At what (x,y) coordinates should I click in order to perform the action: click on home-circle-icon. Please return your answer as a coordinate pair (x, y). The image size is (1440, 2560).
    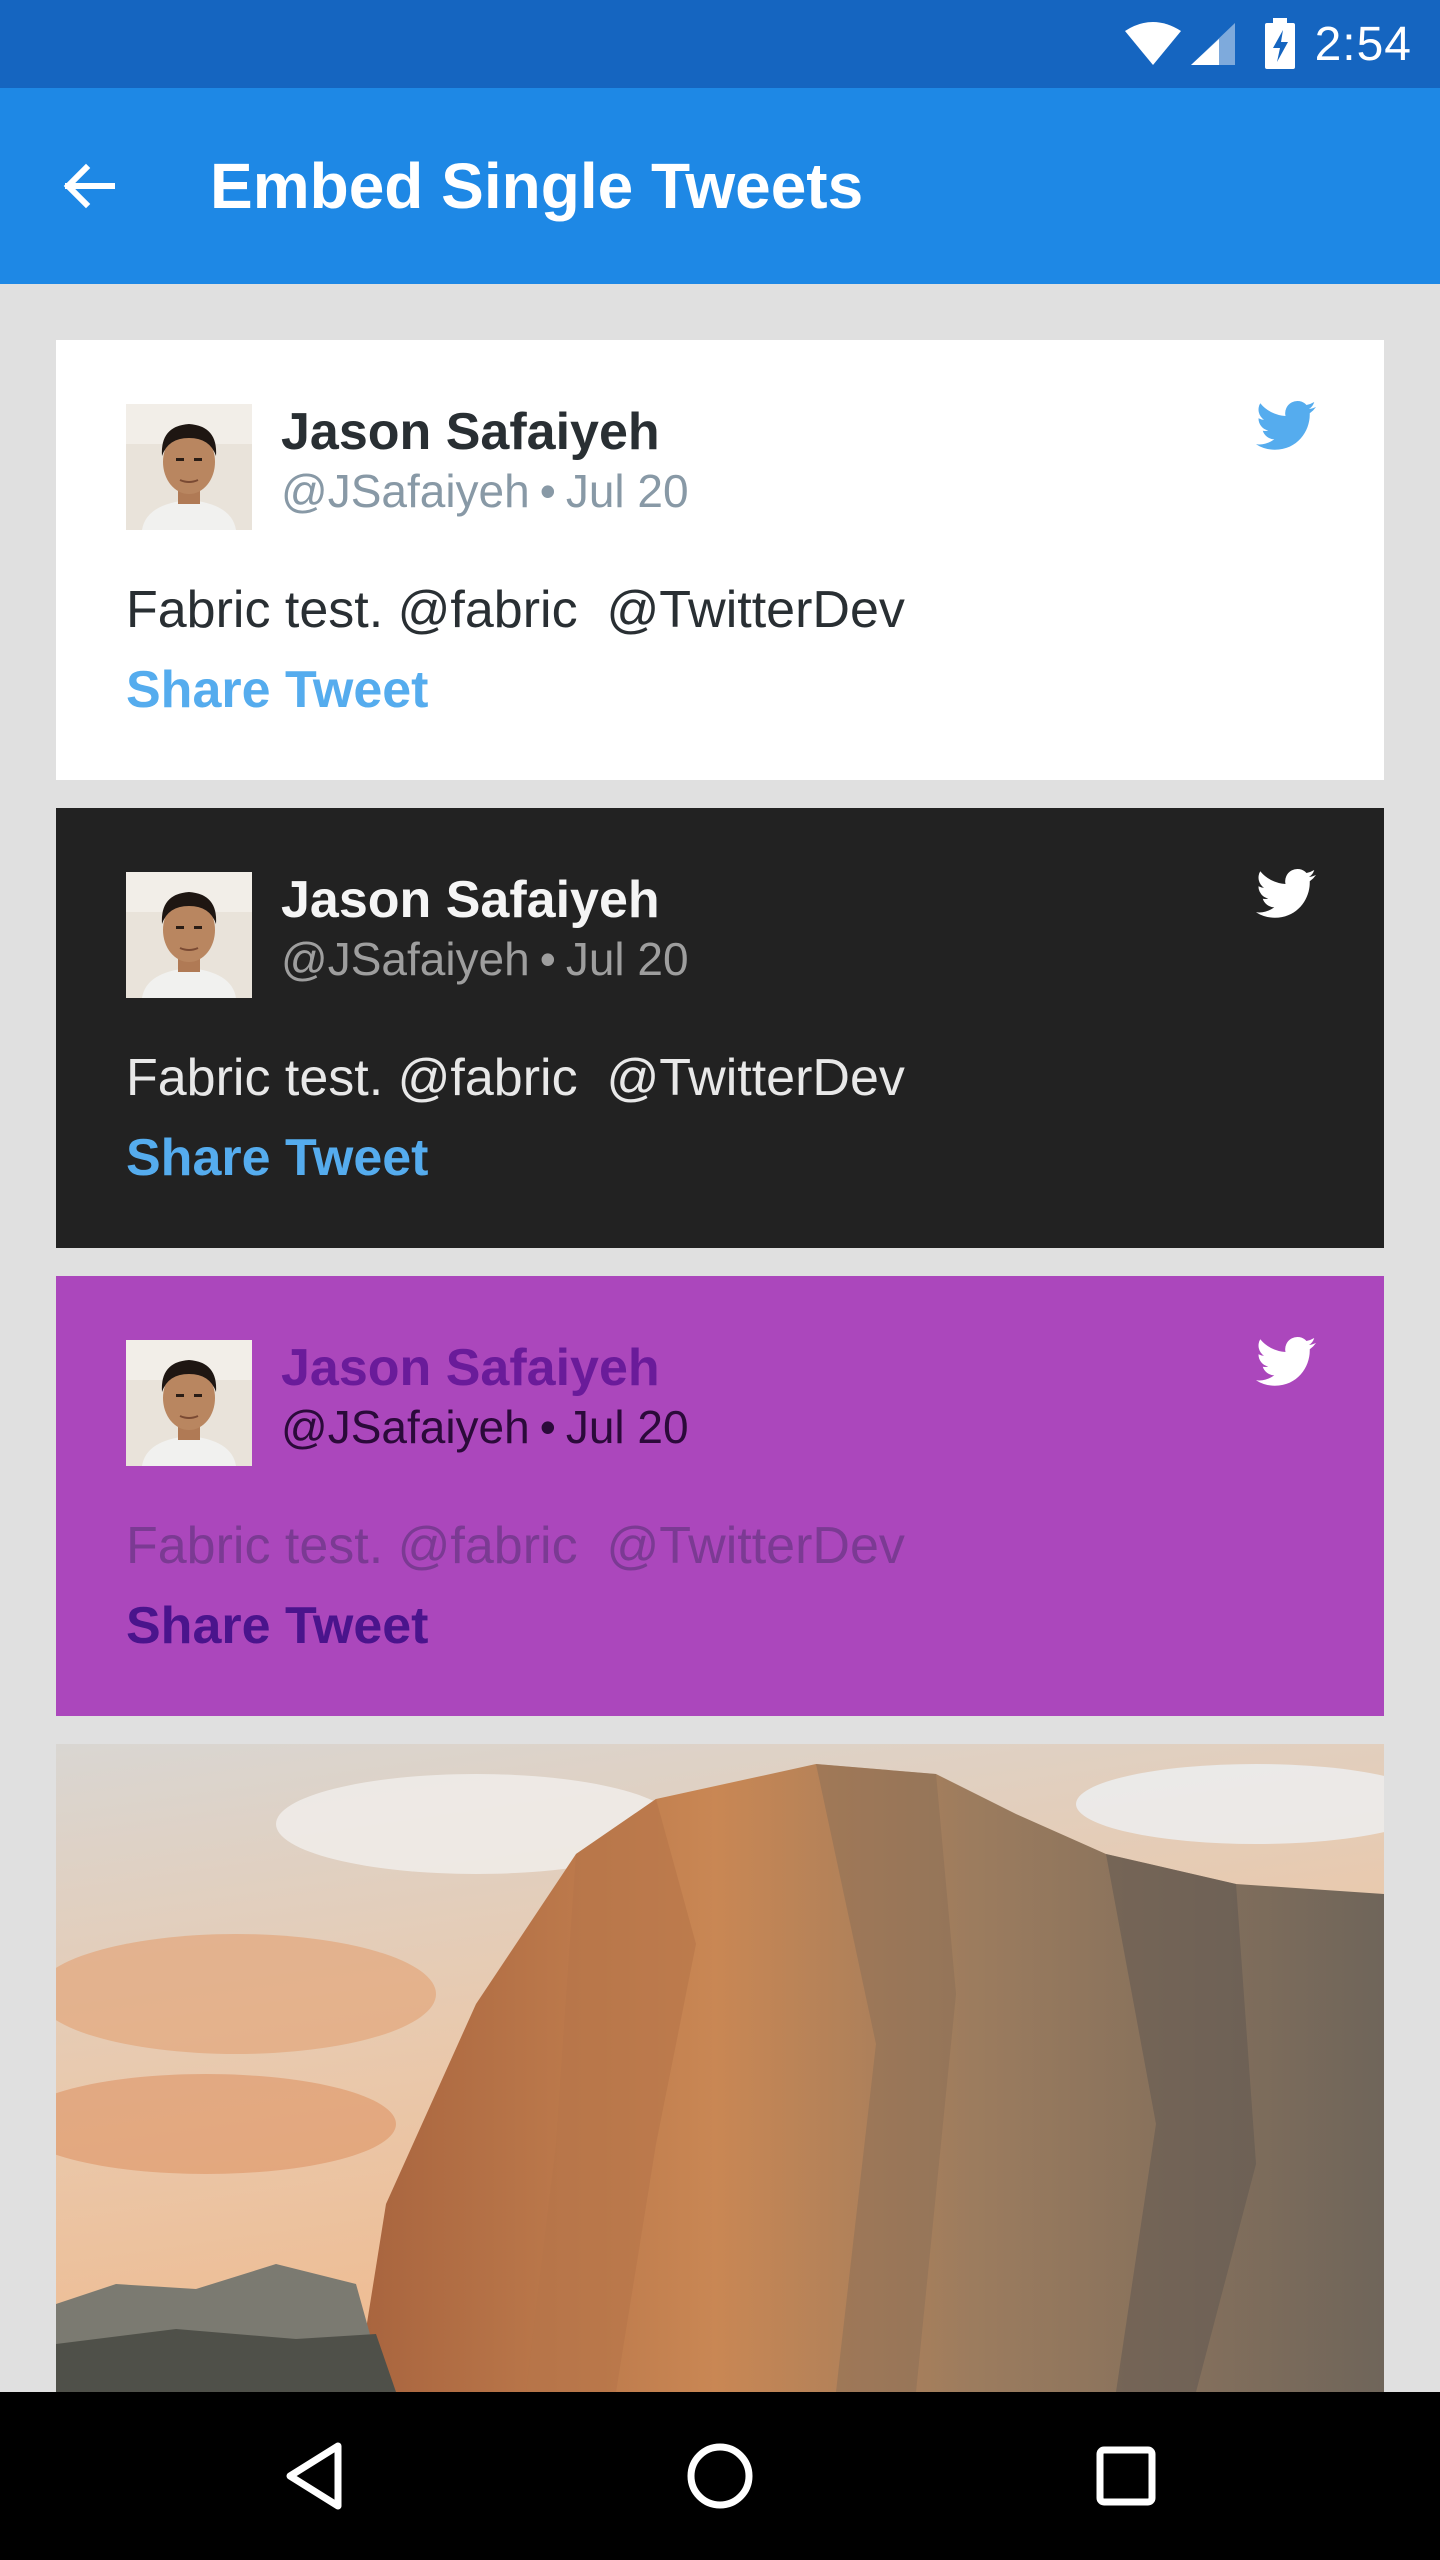
    Looking at the image, I should click on (720, 2476).